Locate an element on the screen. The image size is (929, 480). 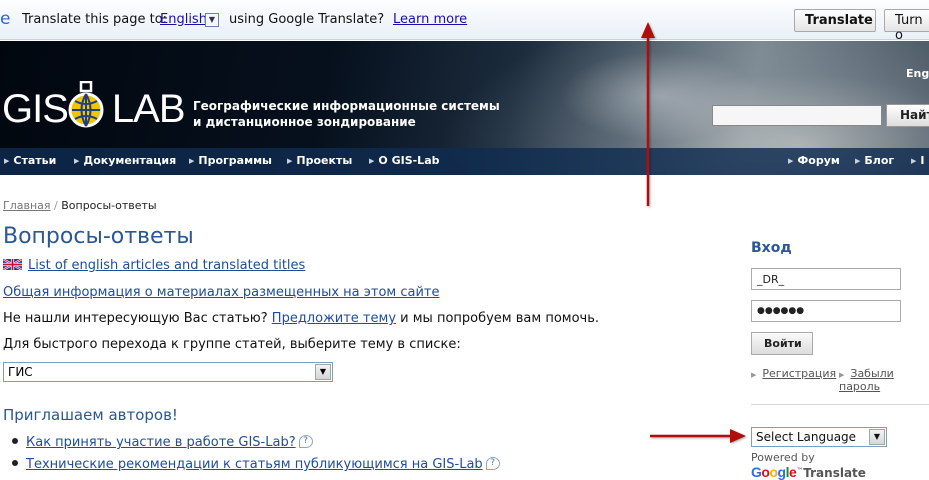
list-item: Как принять участие в работе GIS-Lab?? is located at coordinates (162, 442).